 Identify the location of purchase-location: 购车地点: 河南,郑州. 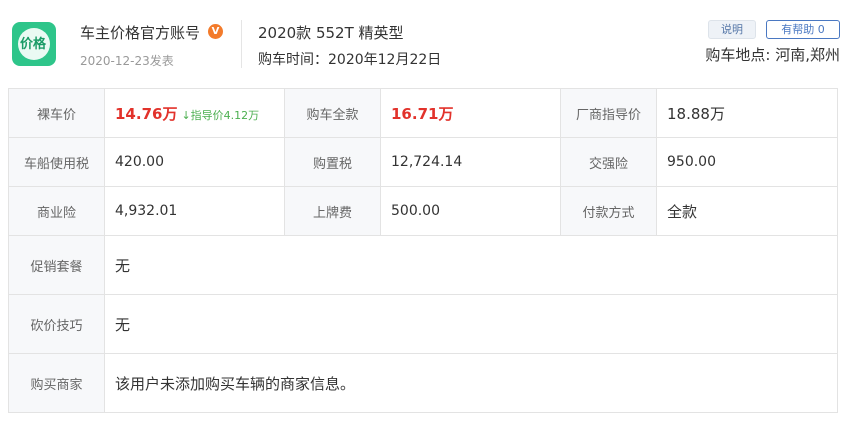
(772, 55).